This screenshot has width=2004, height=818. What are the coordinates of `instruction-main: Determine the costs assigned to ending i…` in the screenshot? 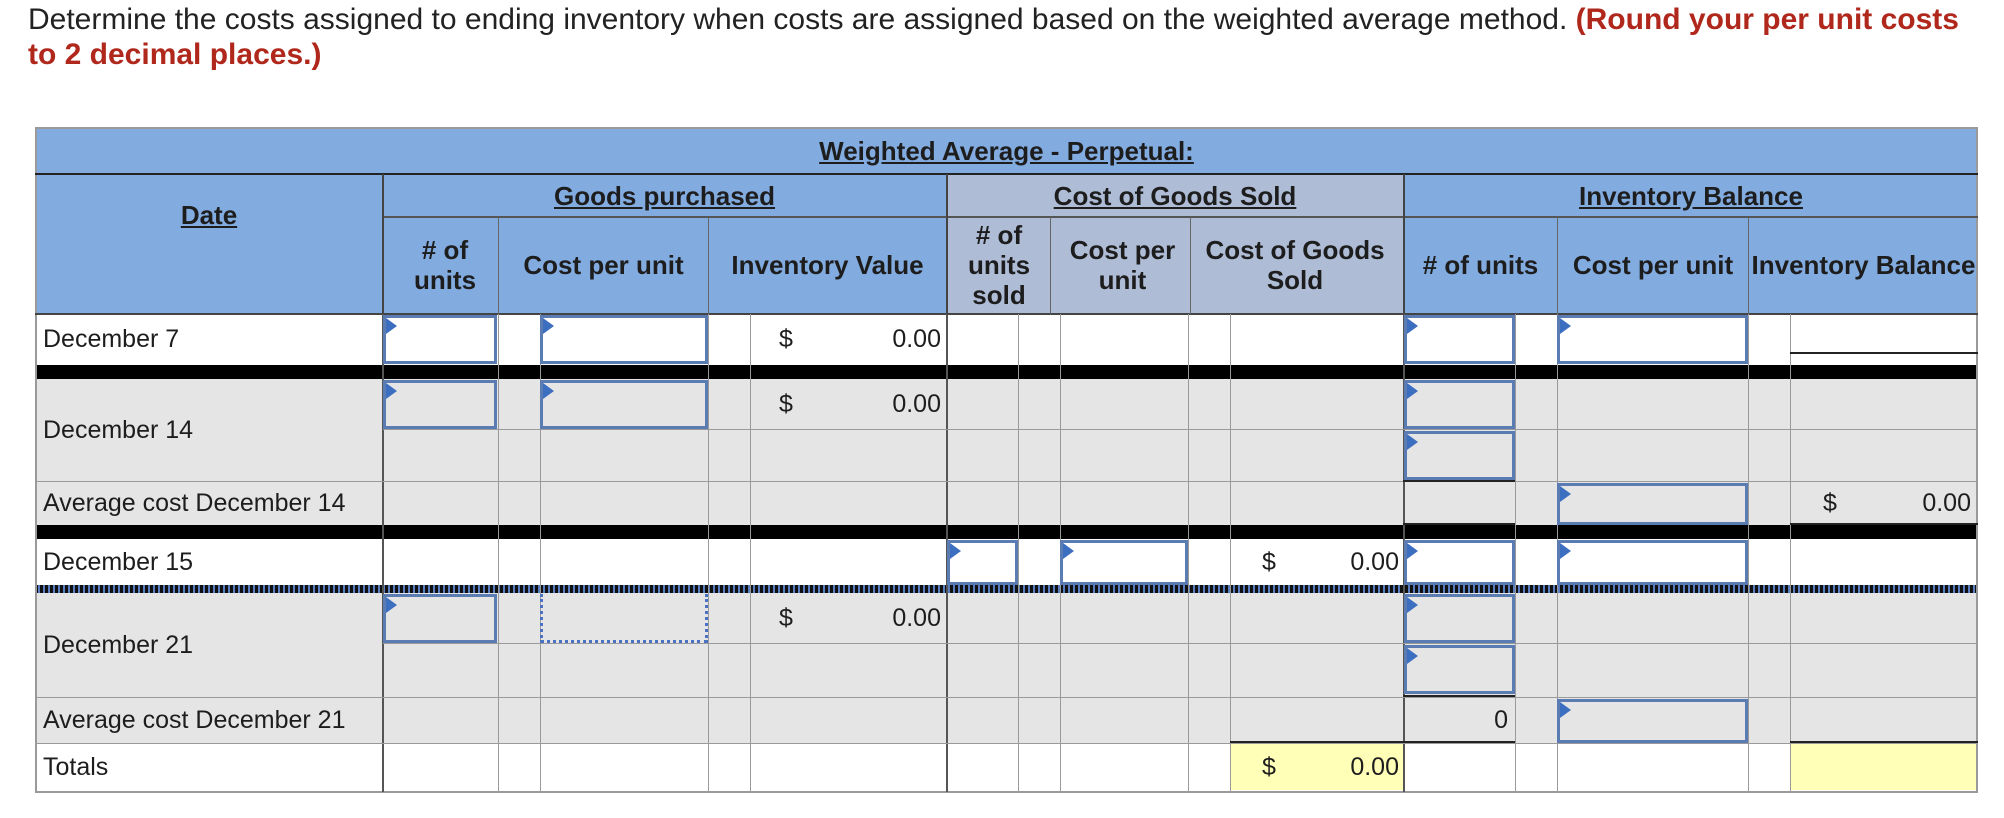 It's located at (798, 19).